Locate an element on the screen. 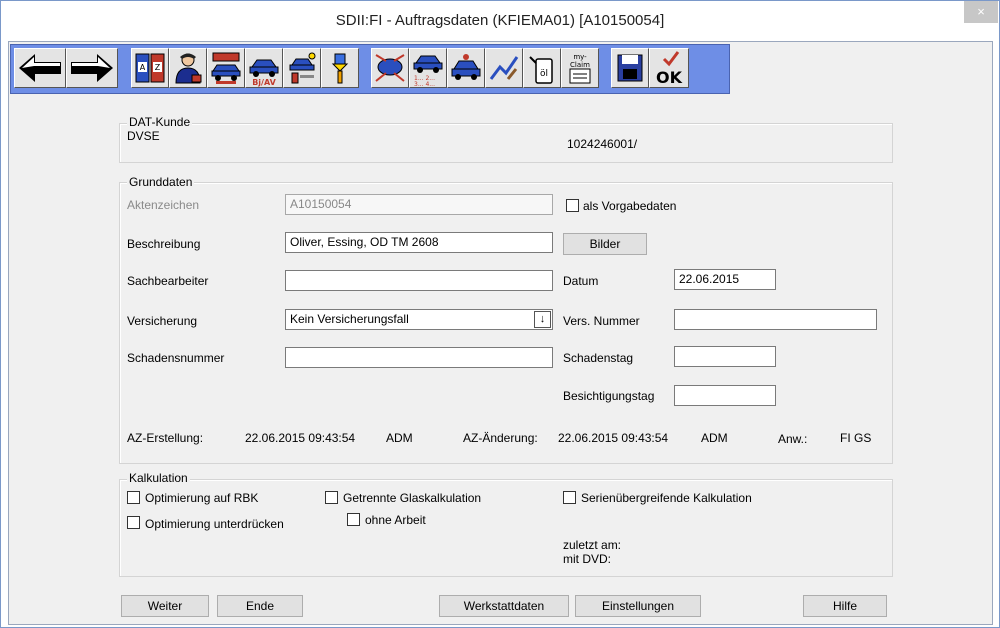 Image resolution: width=1000 pixels, height=628 pixels. ok-button: OK is located at coordinates (669, 68).